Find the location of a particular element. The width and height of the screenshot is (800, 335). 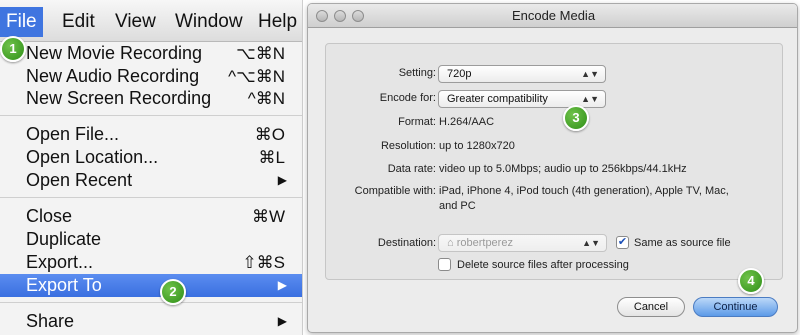

compatible-with-value-line2: and PC is located at coordinates (457, 206).